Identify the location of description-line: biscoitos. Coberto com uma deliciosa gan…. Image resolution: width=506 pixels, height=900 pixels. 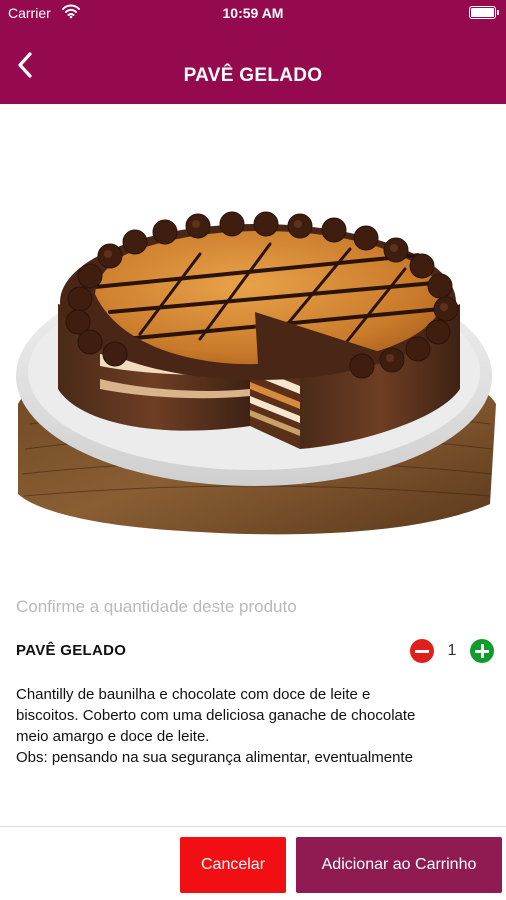
(216, 715).